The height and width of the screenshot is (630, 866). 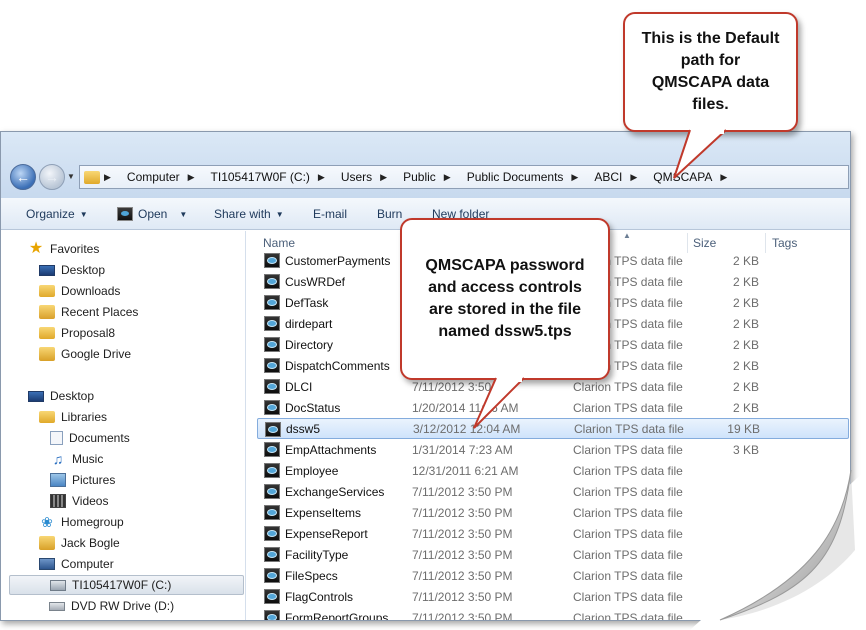 What do you see at coordinates (73, 417) in the screenshot?
I see `nav-libraries: Libraries` at bounding box center [73, 417].